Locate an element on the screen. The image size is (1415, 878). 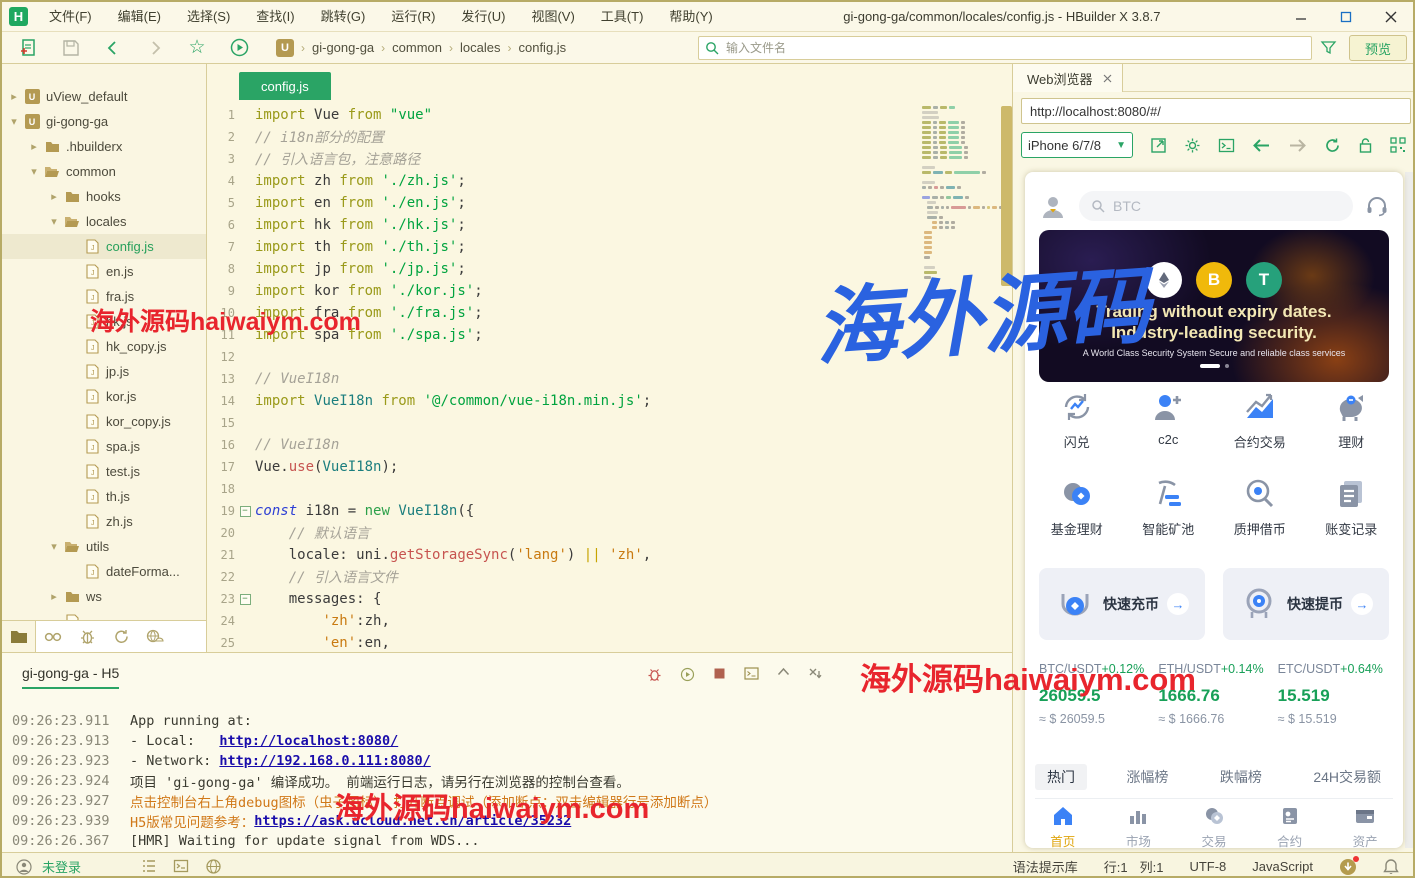
avatar-icon is located at coordinates (1053, 206).